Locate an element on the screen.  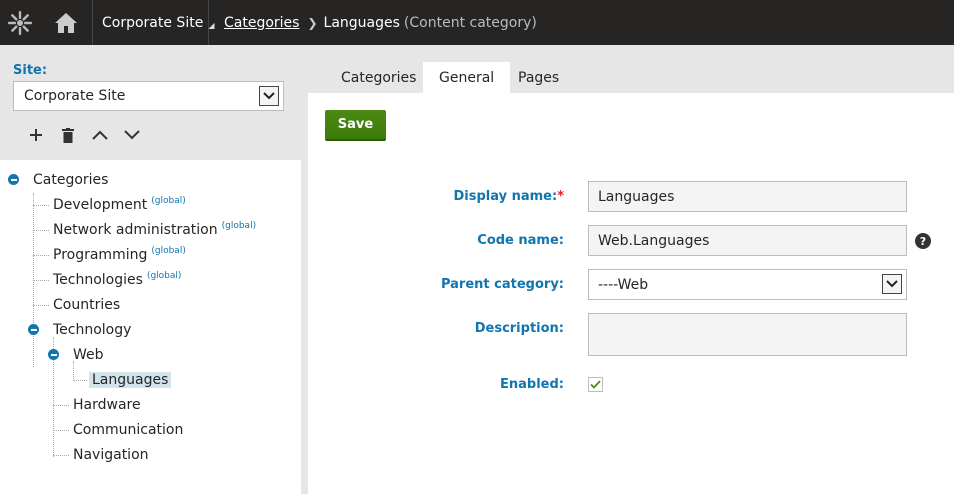
tree-node-hardware: Hardware is located at coordinates (107, 405).